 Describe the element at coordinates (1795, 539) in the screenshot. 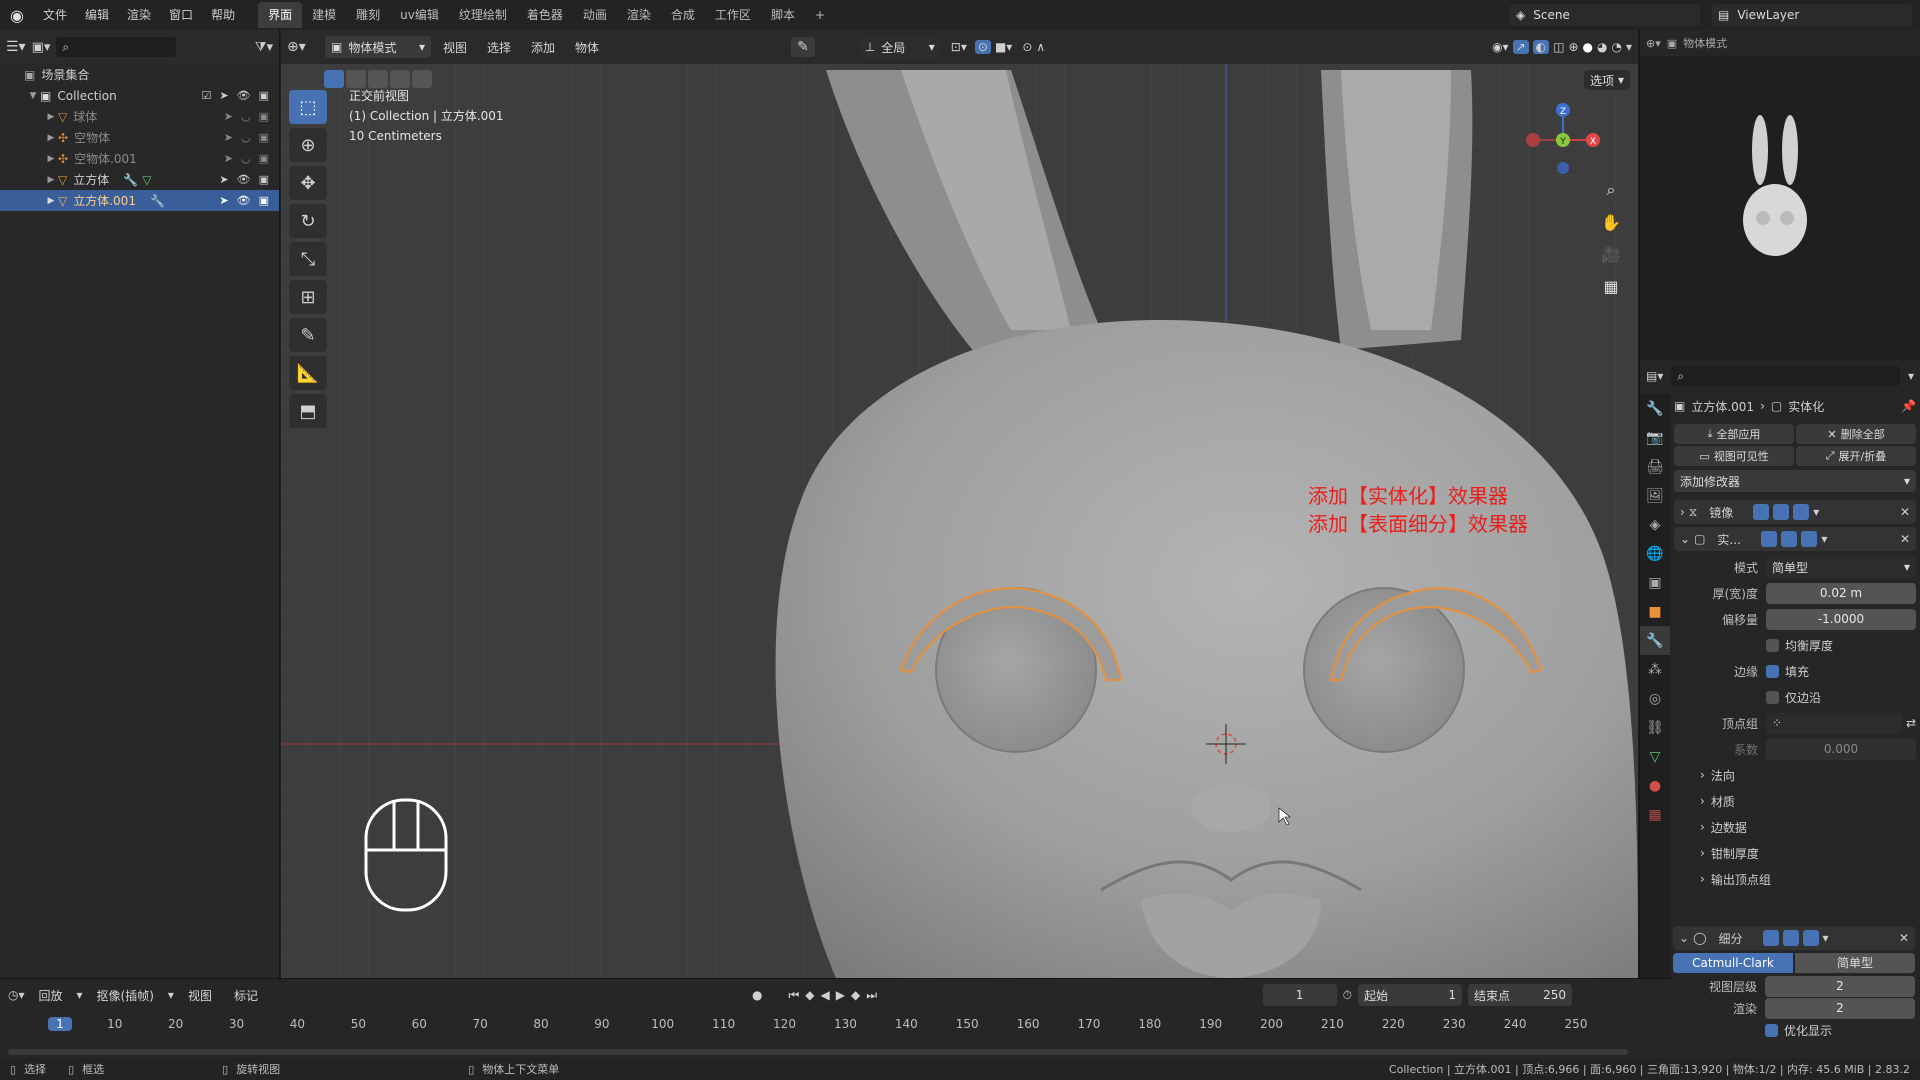

I see `modifier-solidify-header: ⌄ ▢ 实... ▾ ✕` at that location.